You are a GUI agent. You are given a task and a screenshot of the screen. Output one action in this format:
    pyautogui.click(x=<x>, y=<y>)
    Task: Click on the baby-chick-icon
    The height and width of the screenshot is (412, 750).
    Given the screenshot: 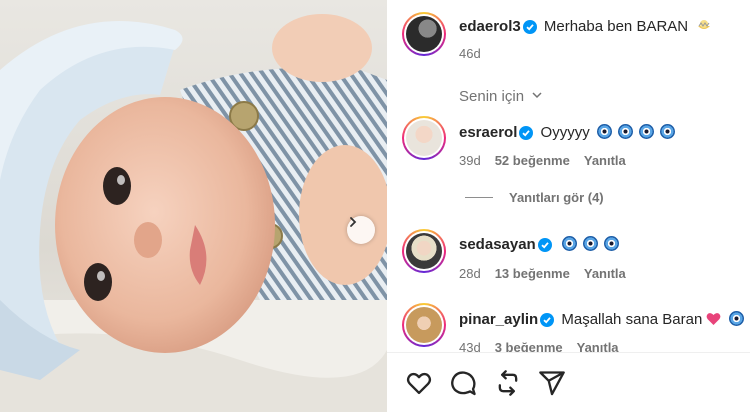 What is the action you would take?
    pyautogui.click(x=704, y=24)
    